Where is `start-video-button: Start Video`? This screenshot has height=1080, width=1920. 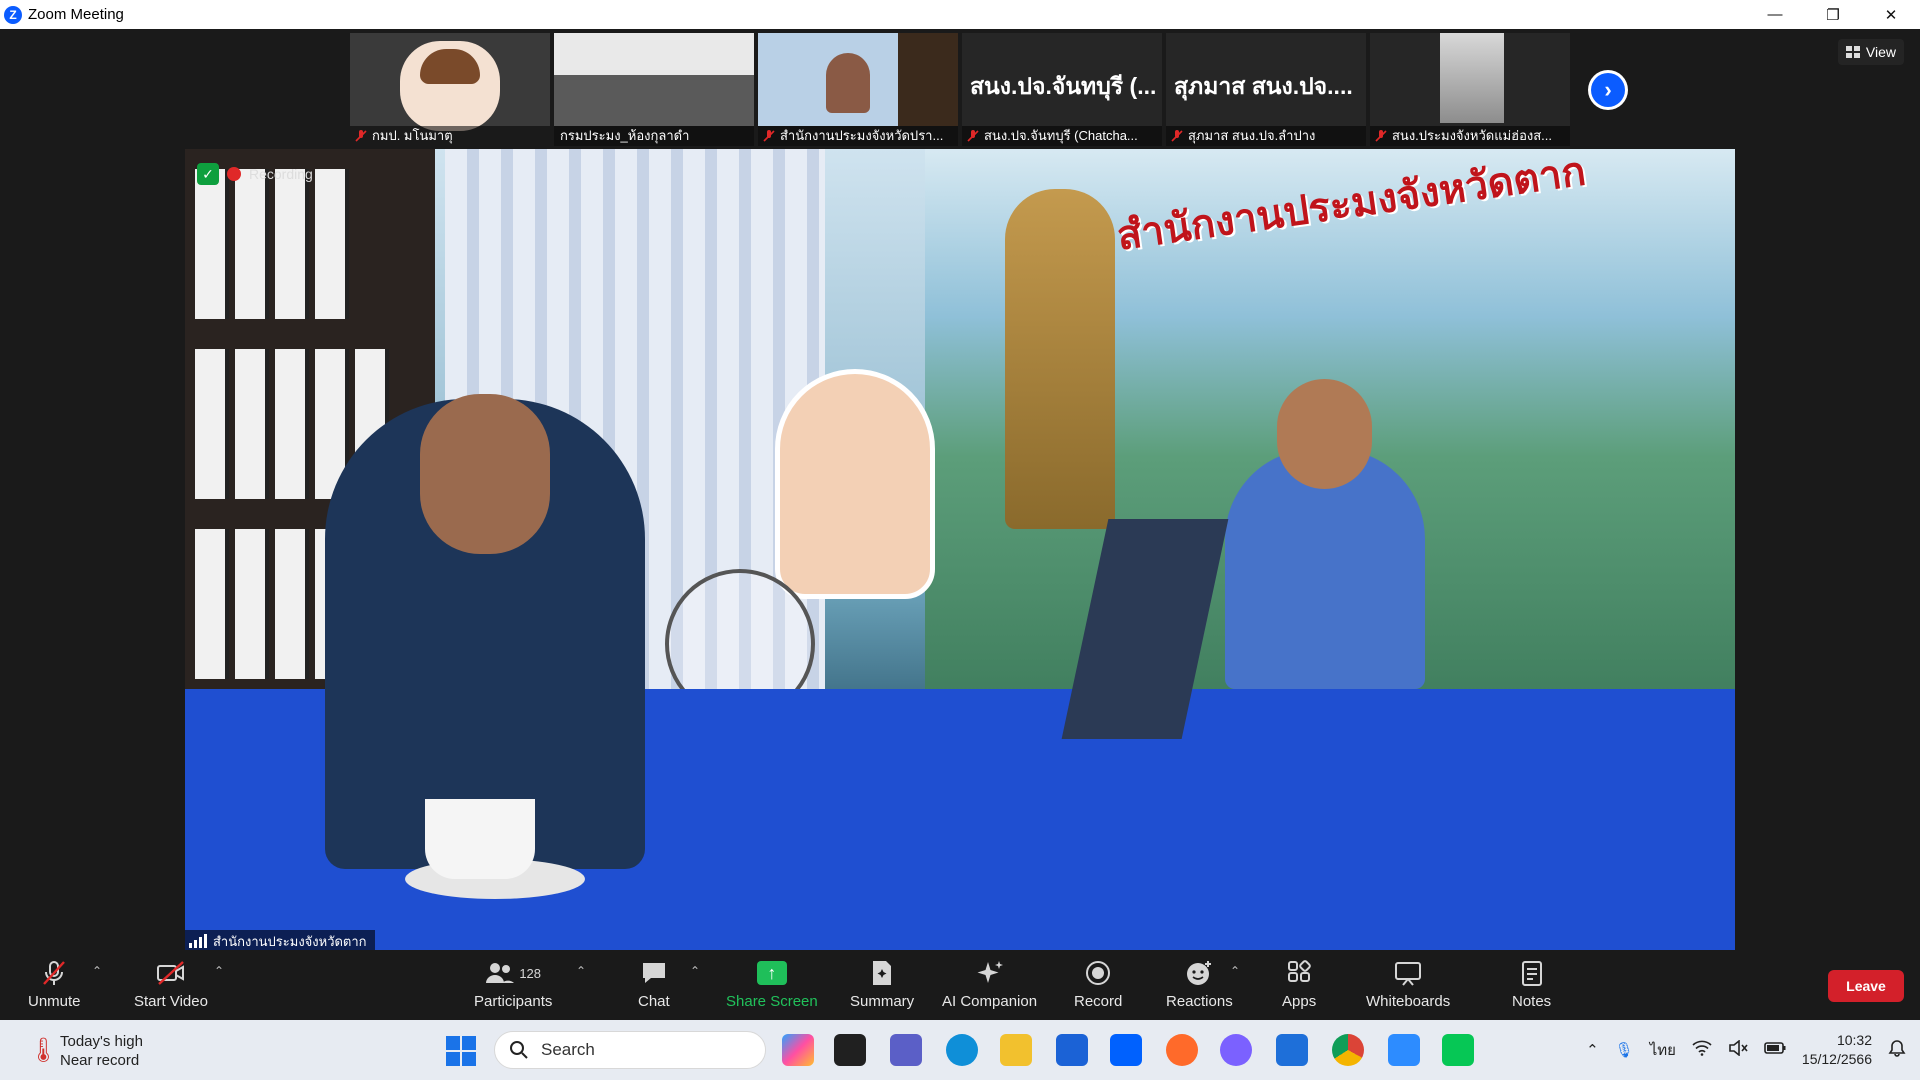
start-video-button: Start Video is located at coordinates (171, 984).